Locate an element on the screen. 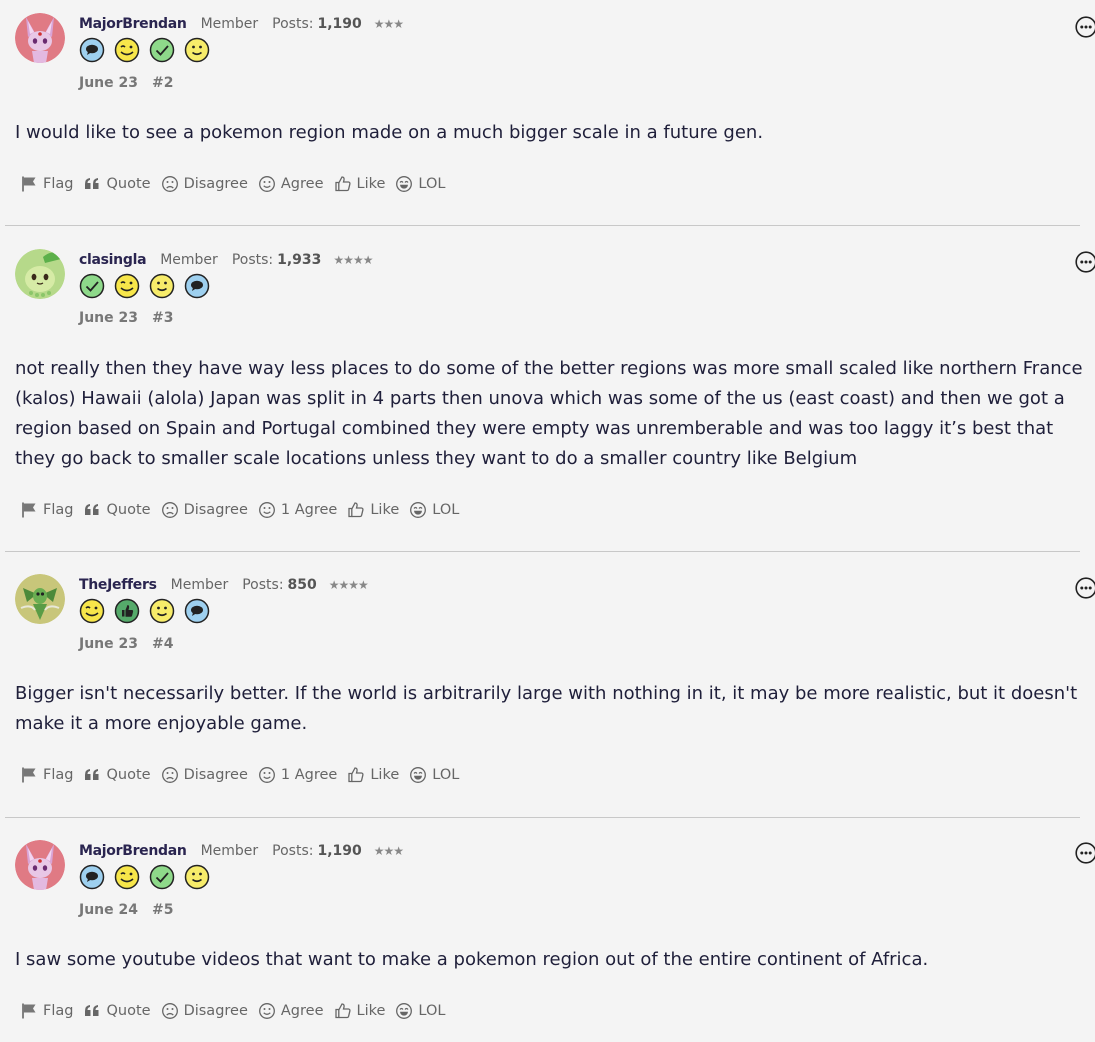  scyther-avatar is located at coordinates (40, 599).